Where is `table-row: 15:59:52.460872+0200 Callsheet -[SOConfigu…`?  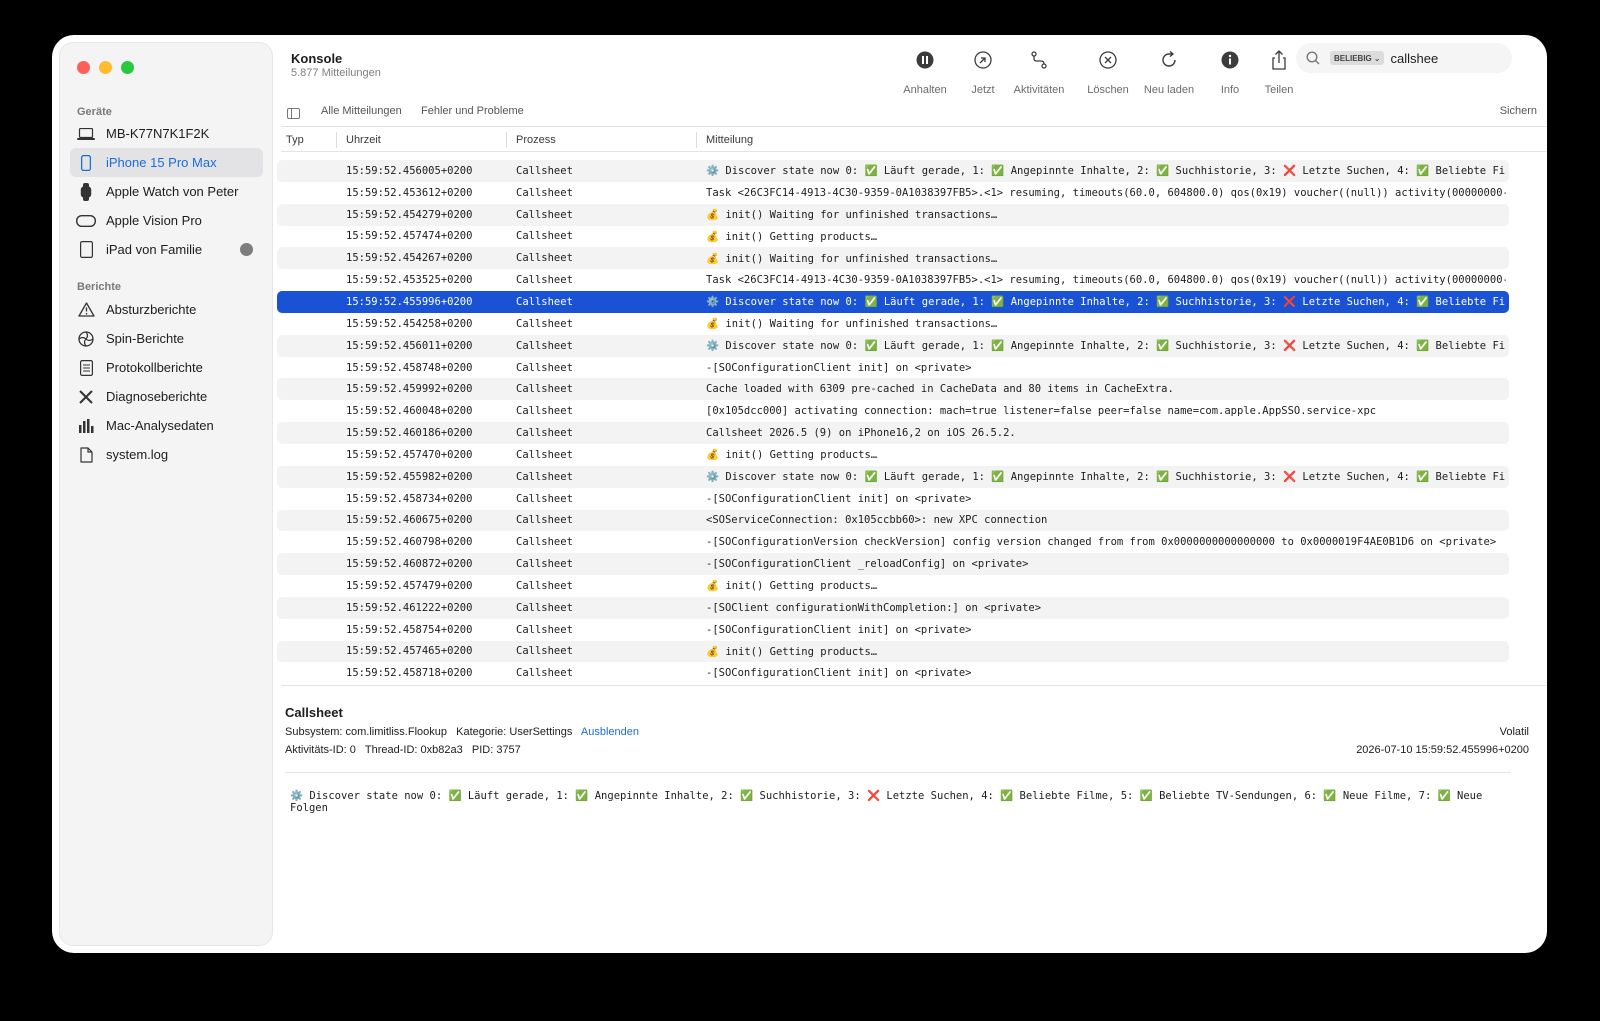
table-row: 15:59:52.460872+0200 Callsheet -[SOConfigu… is located at coordinates (893, 564).